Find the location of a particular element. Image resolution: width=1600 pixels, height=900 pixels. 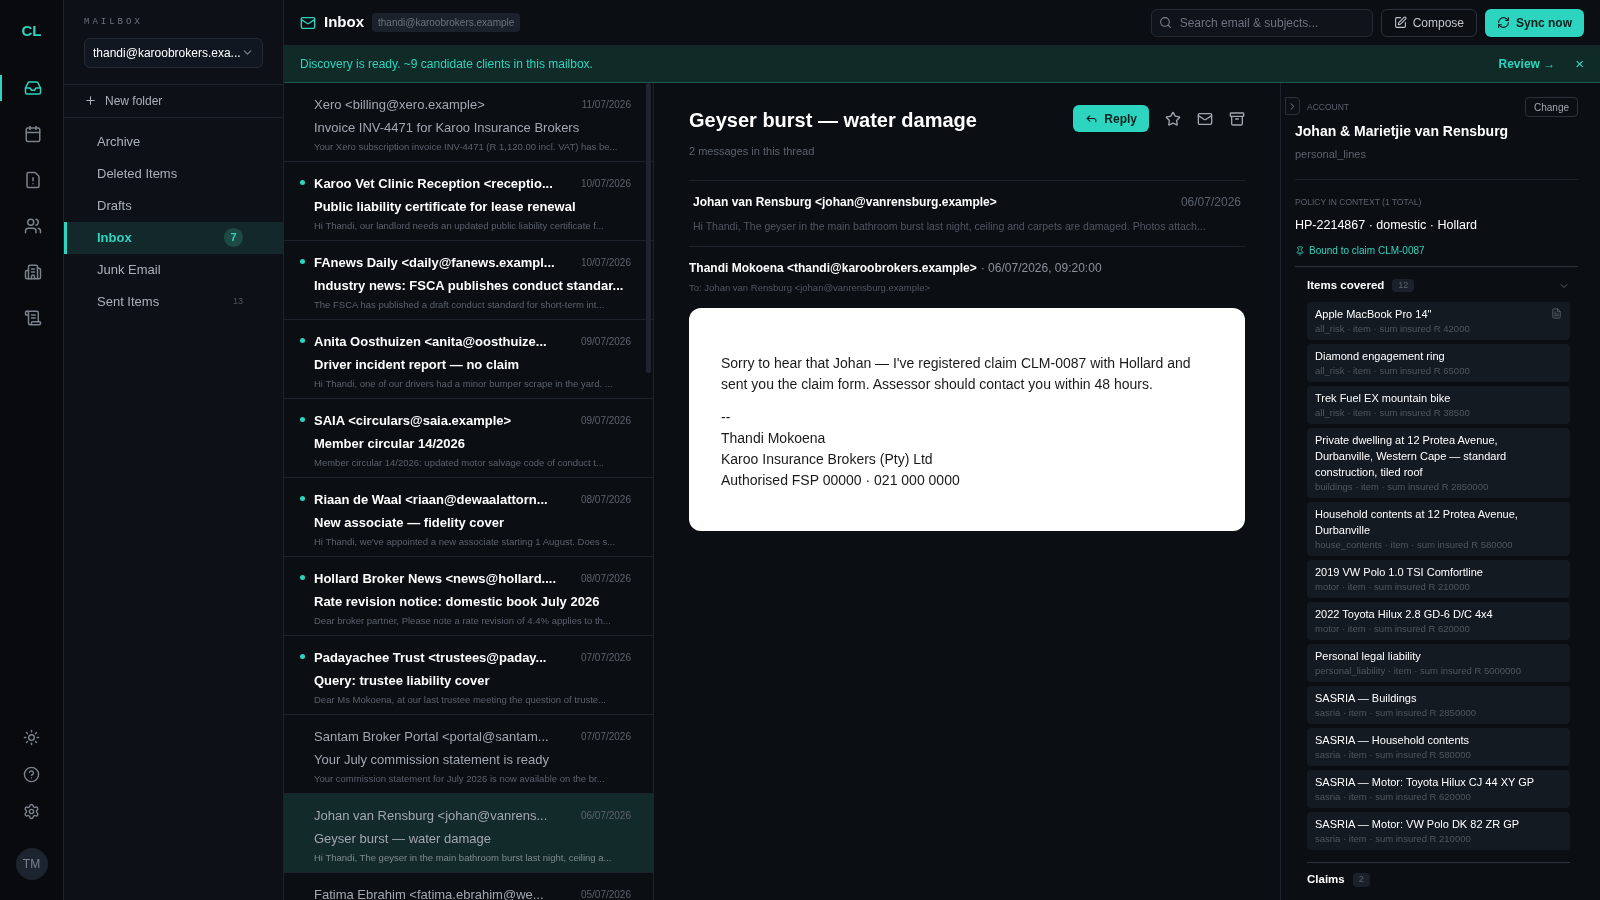

item-name: Personal legal liability is located at coordinates (1368, 657).